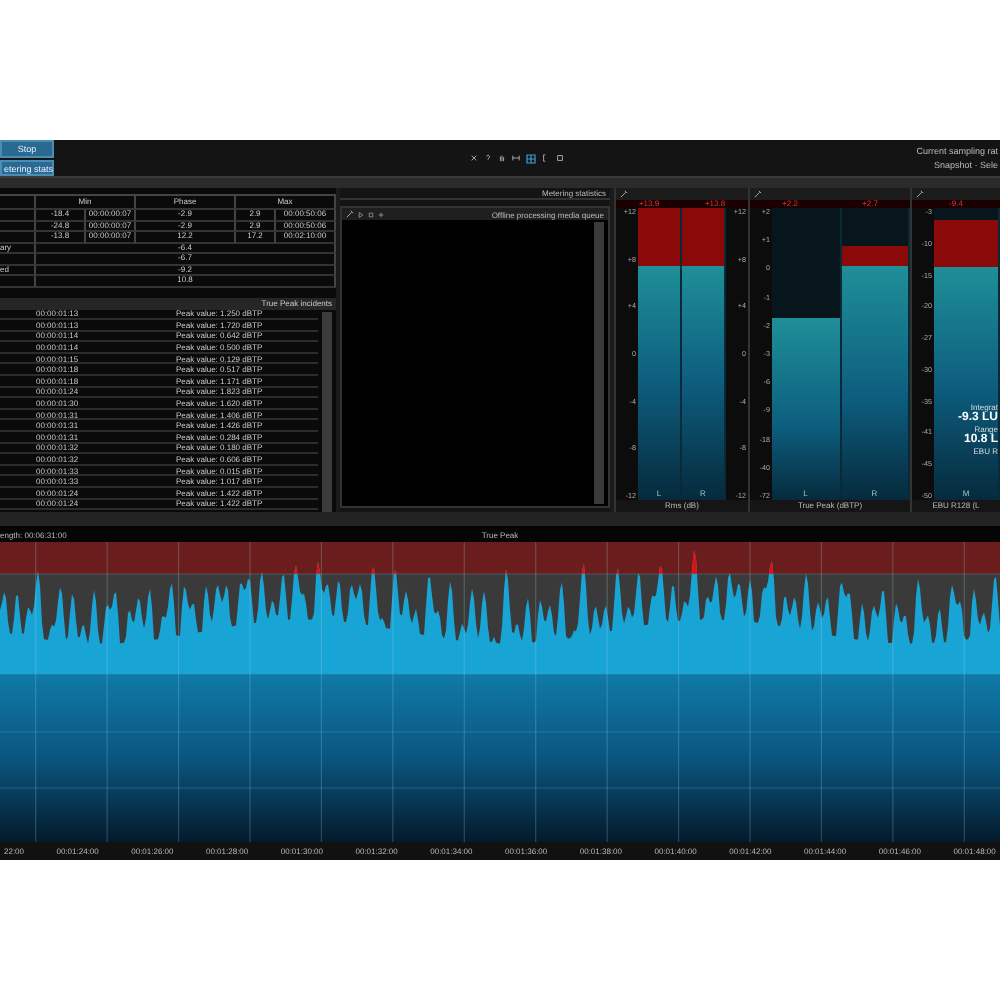  I want to click on stop-icon, so click(371, 214).